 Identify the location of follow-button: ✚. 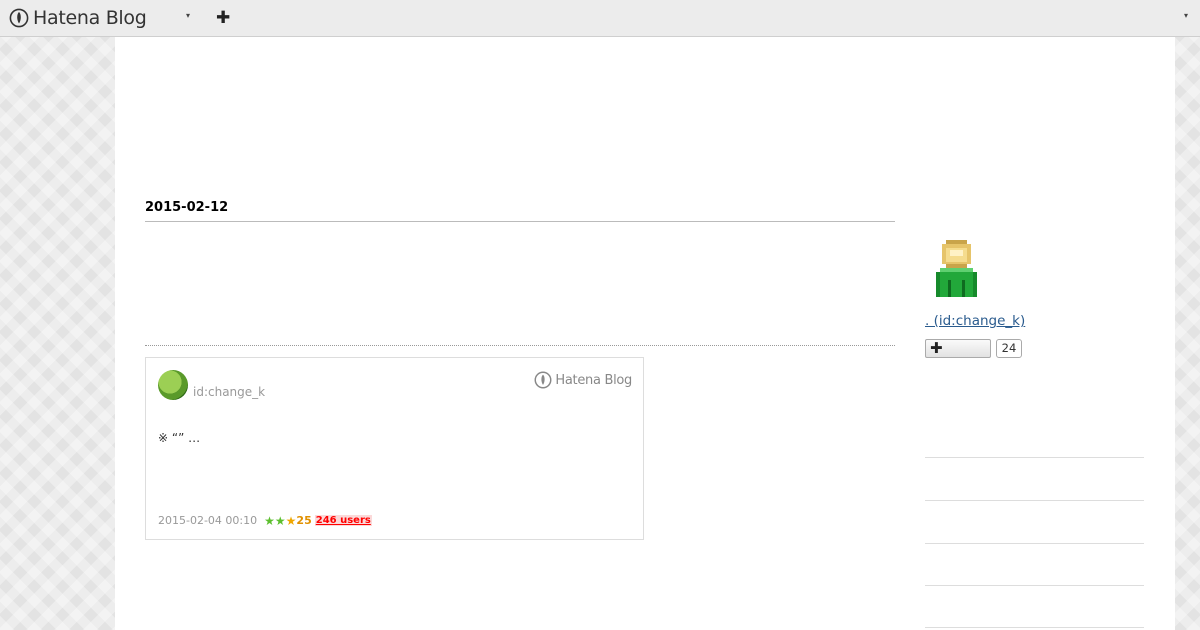
(958, 348).